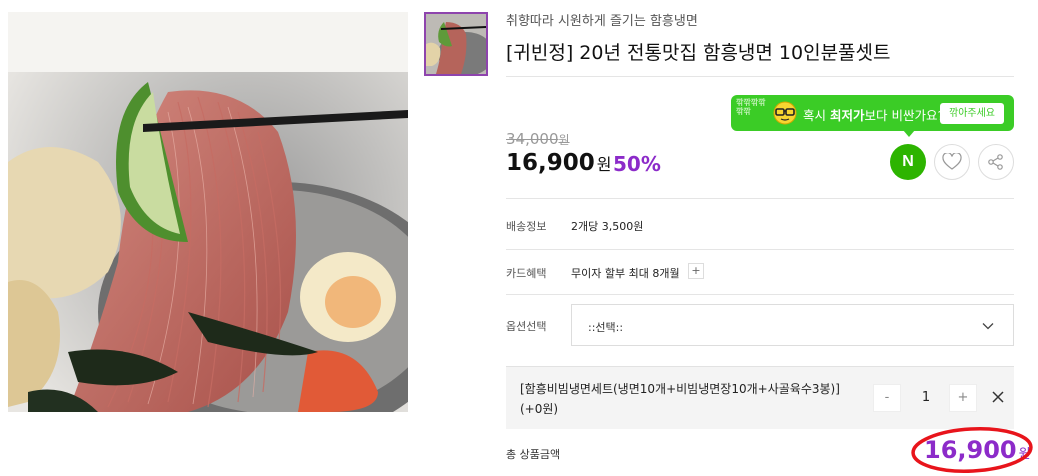 This screenshot has height=476, width=1038. I want to click on naver-pay-label: N, so click(908, 161).